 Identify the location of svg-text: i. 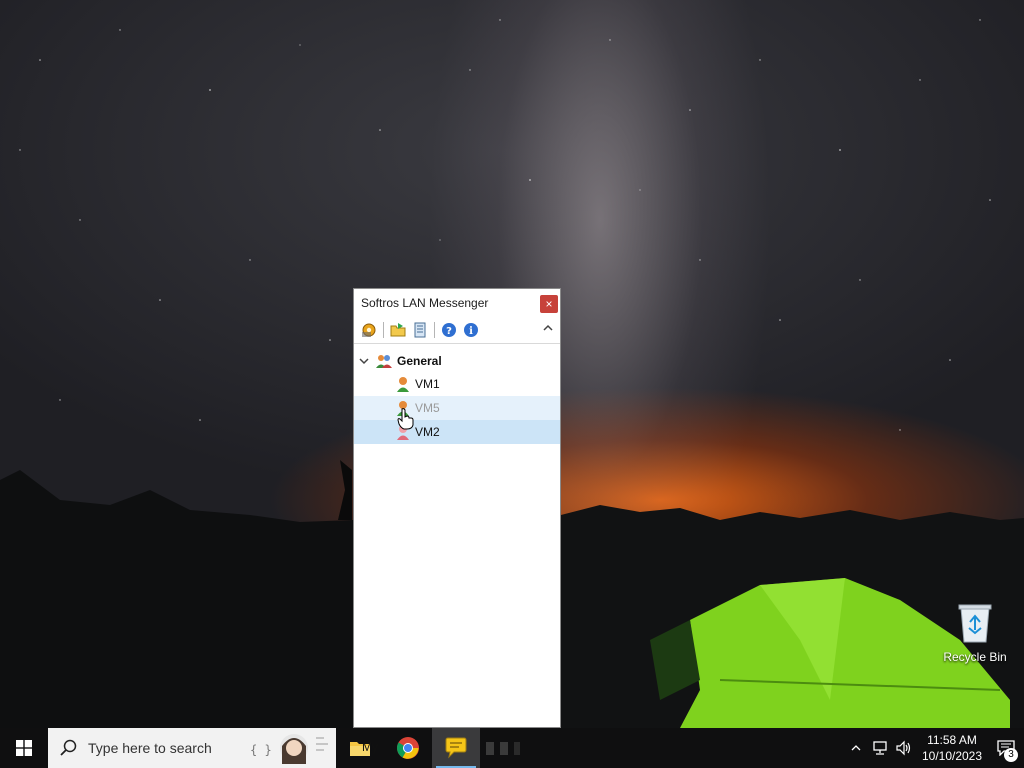
(471, 331).